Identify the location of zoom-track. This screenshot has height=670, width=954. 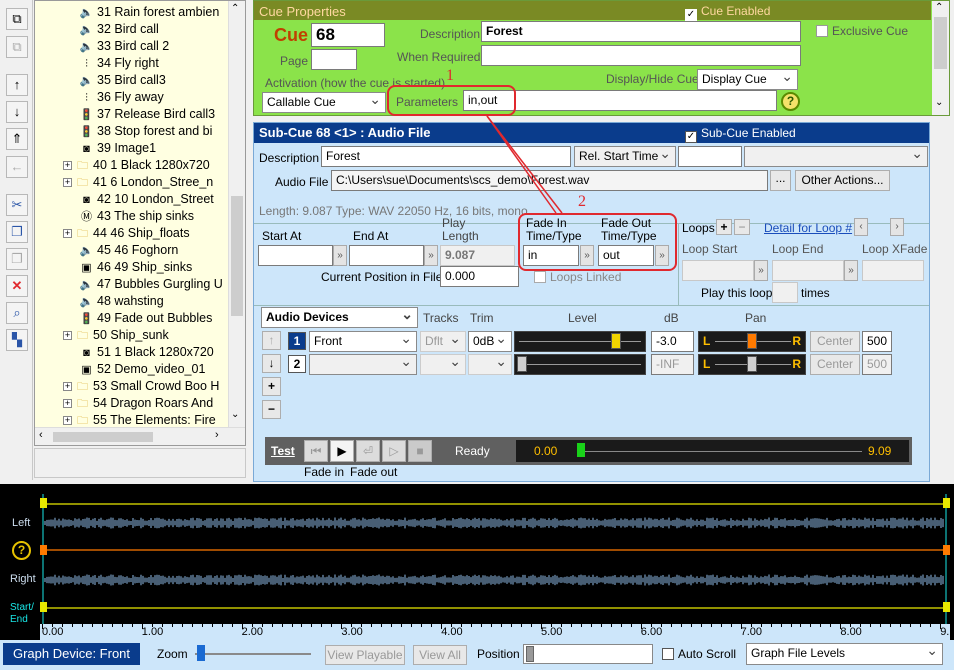
(253, 654).